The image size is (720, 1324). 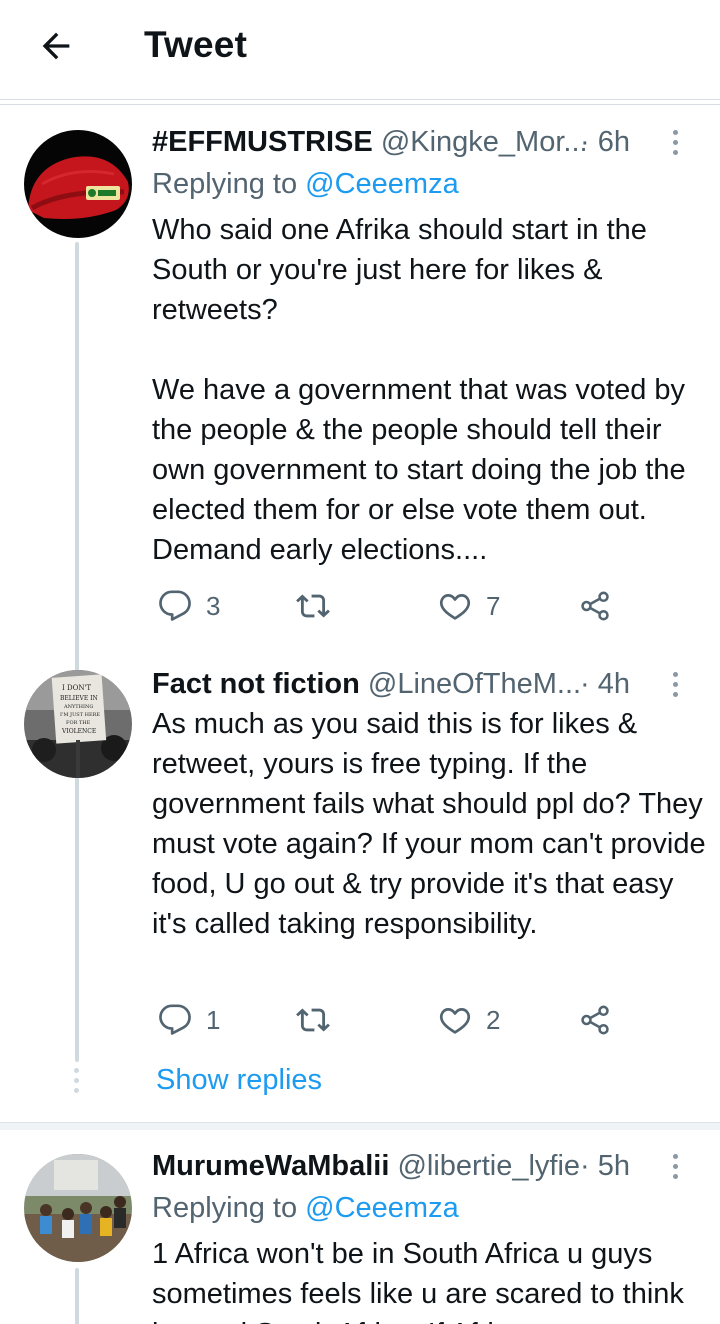 What do you see at coordinates (229, 1208) in the screenshot?
I see `replying-to-label: Replying to` at bounding box center [229, 1208].